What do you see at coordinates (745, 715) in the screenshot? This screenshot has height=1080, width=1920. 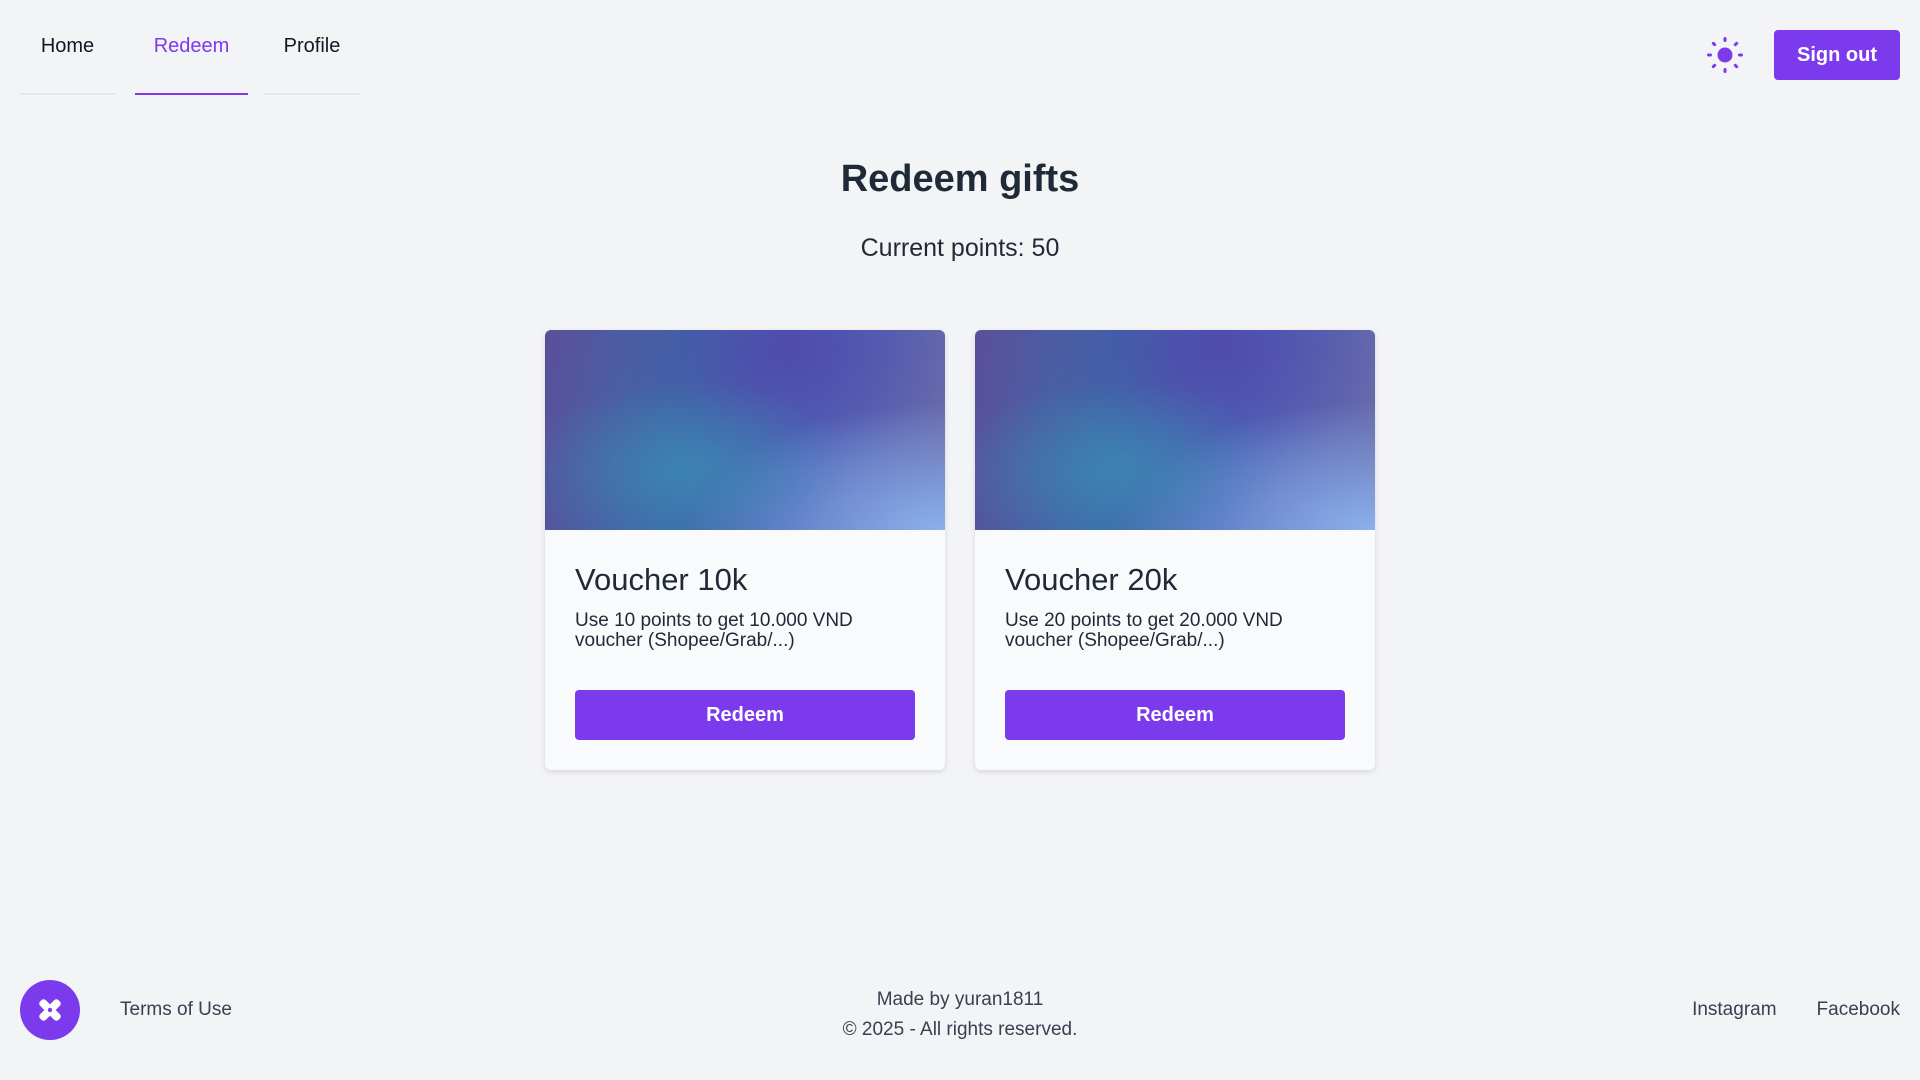 I see `redeem-voucher-10k-button: Redeem` at bounding box center [745, 715].